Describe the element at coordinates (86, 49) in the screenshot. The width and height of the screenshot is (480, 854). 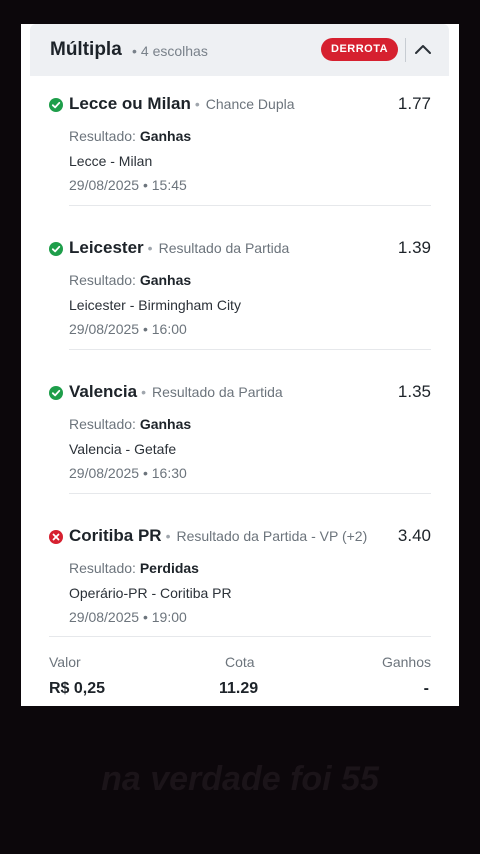
I see `bet-type-title: Múltipla` at that location.